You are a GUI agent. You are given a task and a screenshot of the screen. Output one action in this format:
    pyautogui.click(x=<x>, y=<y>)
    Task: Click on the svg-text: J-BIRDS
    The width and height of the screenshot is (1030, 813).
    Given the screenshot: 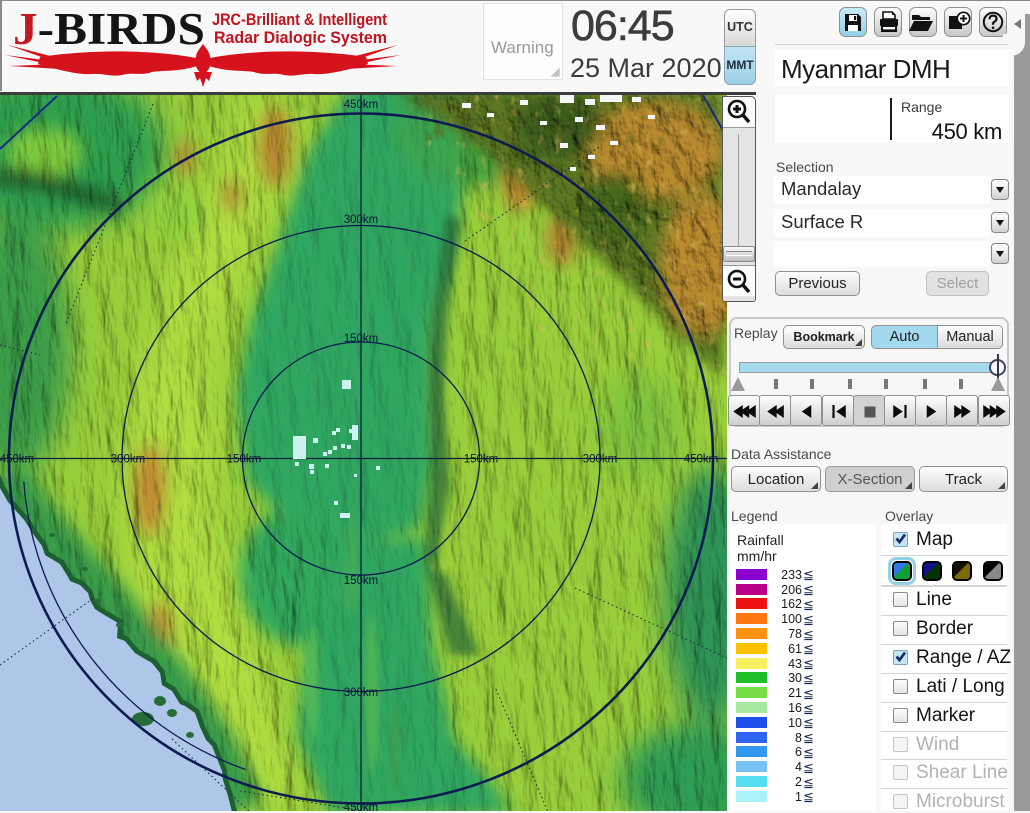 What is the action you would take?
    pyautogui.click(x=109, y=29)
    